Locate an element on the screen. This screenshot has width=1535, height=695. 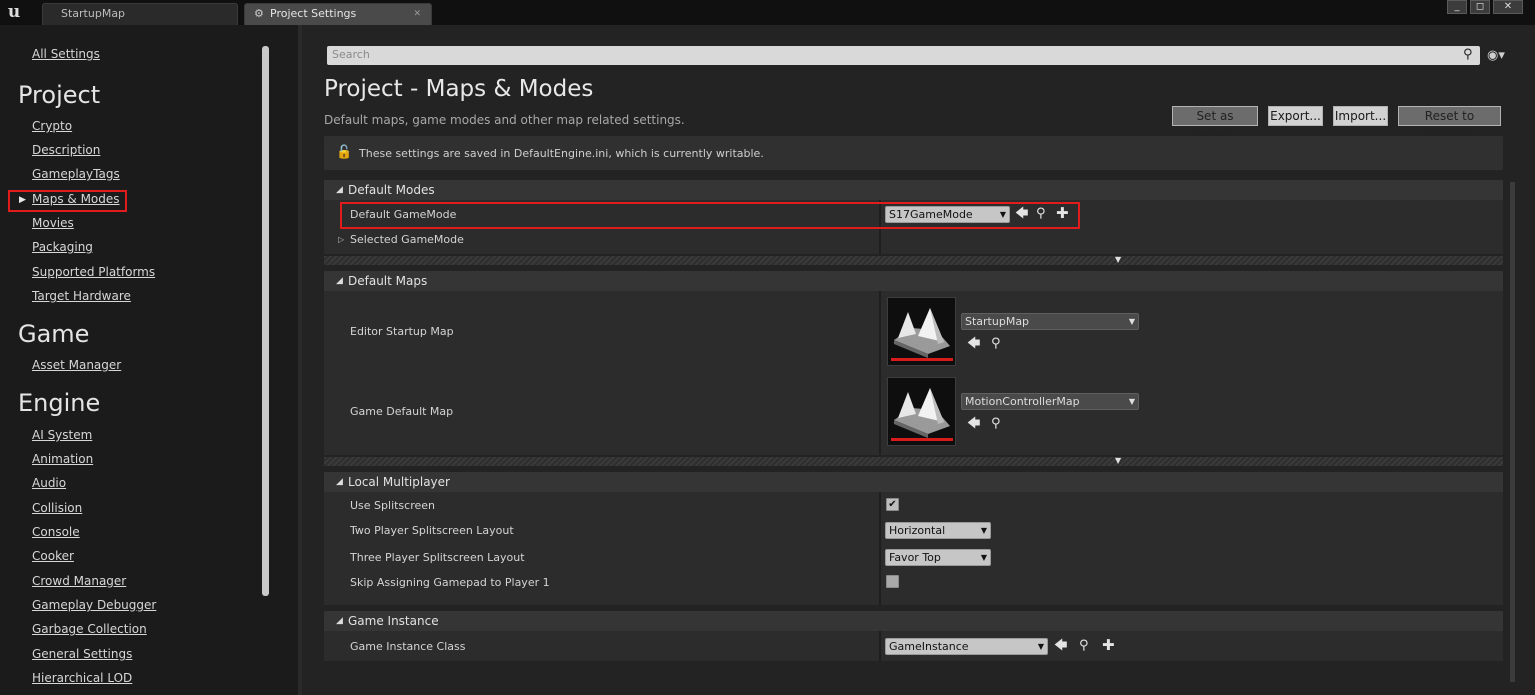
sidebar-category-engine: Engine is located at coordinates (59, 403).